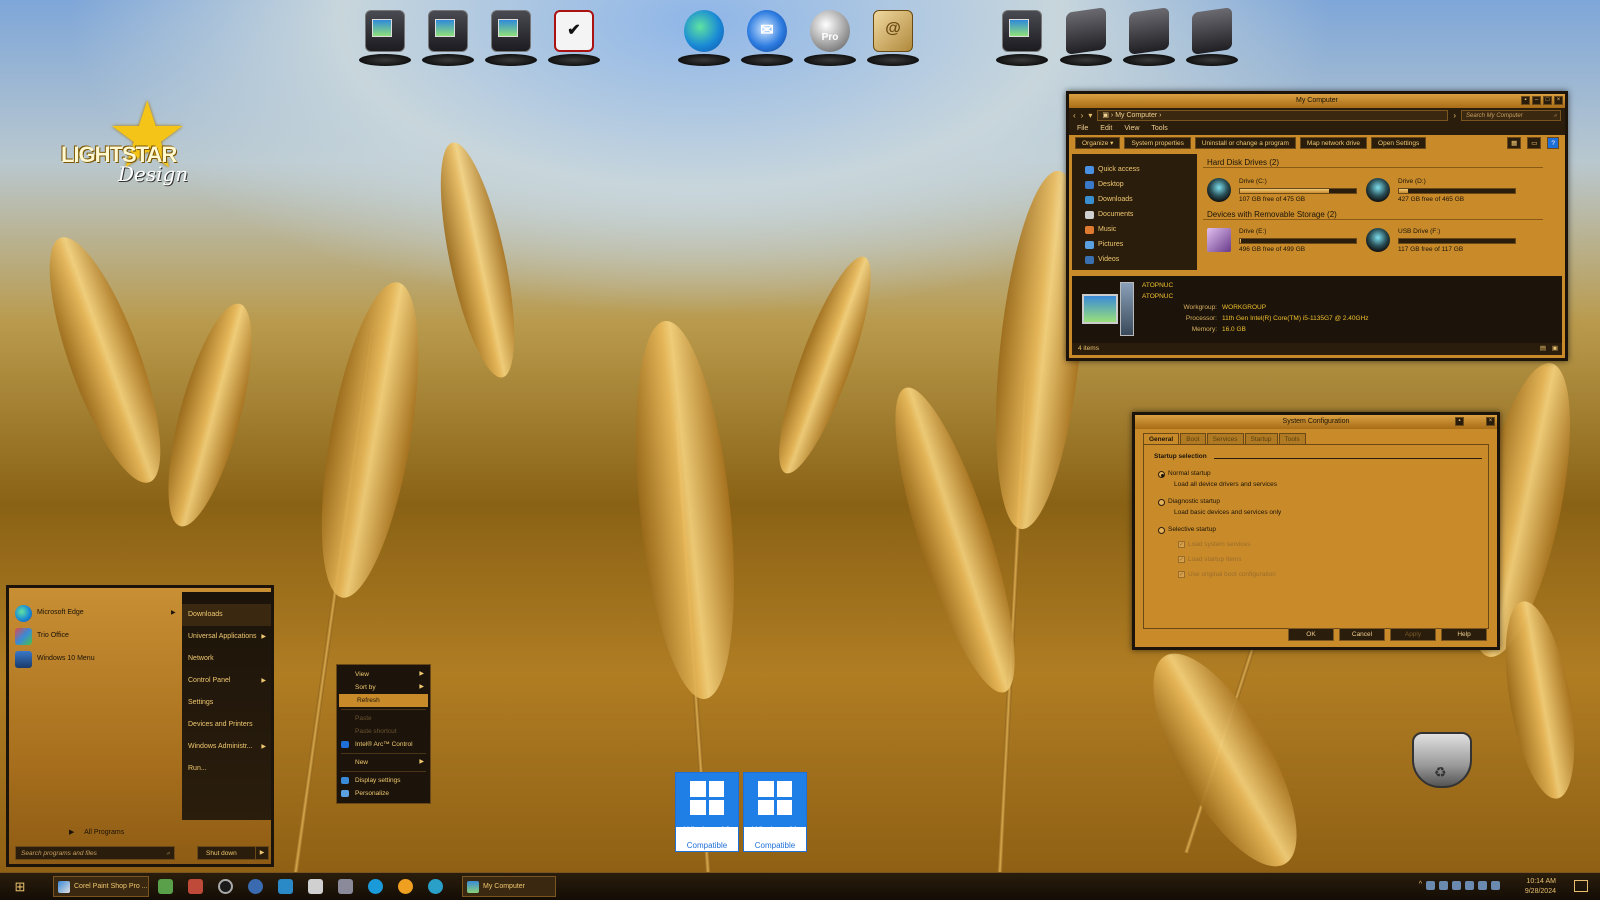 The height and width of the screenshot is (900, 1600). I want to click on pinned-edge: Microsoft Edge, so click(49, 613).